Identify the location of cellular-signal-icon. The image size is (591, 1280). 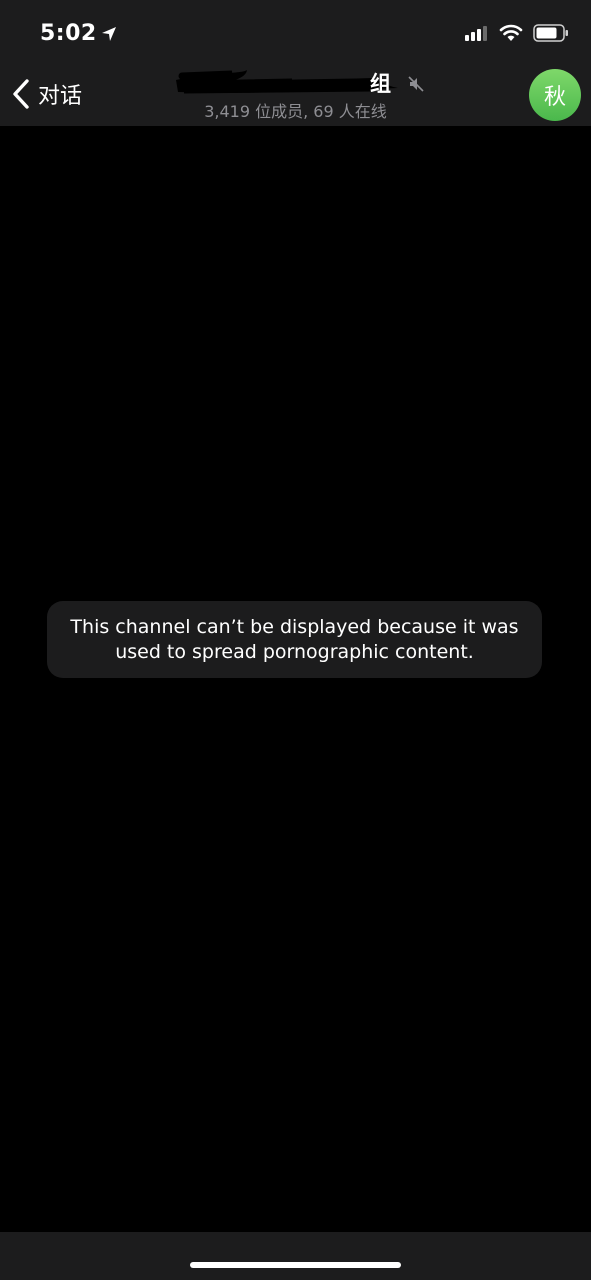
(476, 33).